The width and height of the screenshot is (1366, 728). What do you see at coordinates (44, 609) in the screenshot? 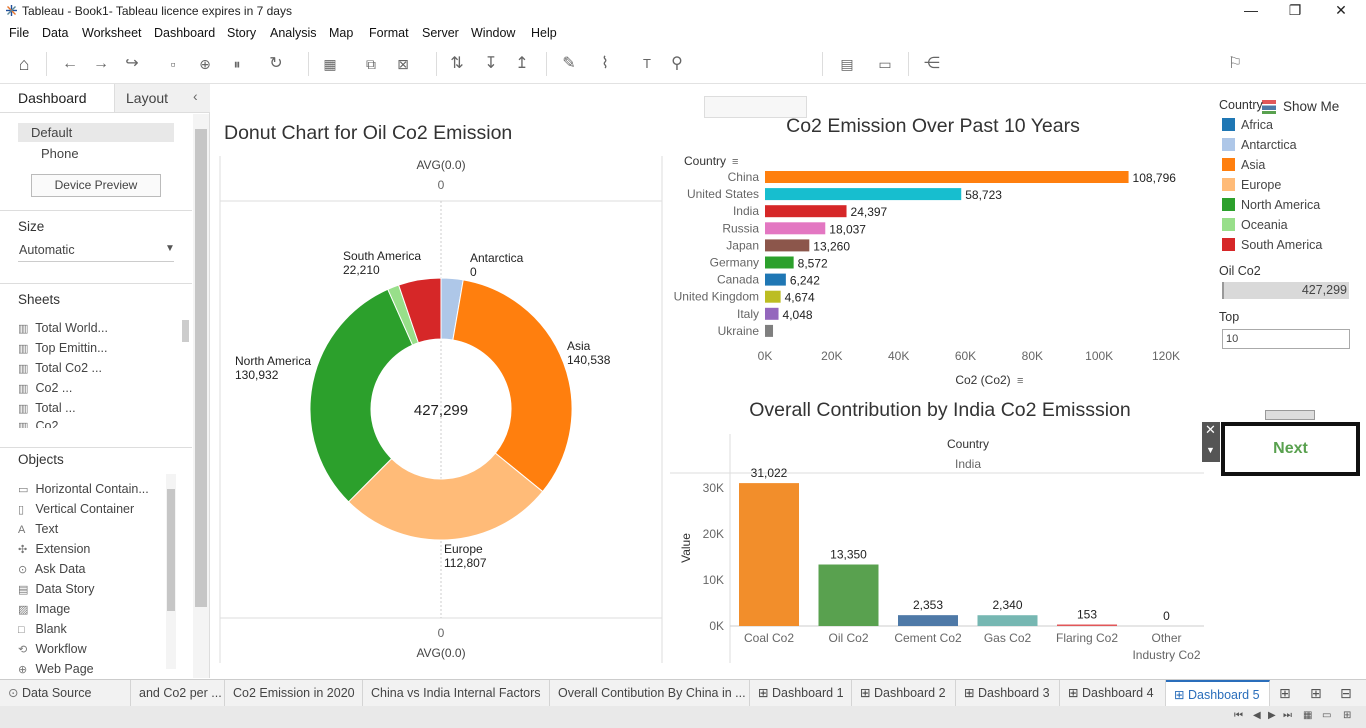
I see `object-image: ▨ Image` at bounding box center [44, 609].